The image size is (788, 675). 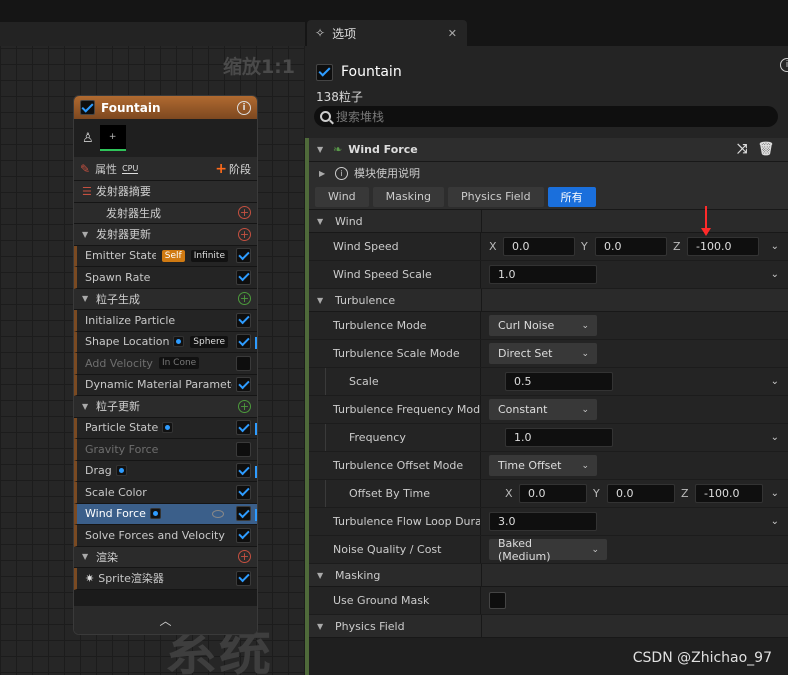 I want to click on module-item: Initialize Particle, so click(x=165, y=321).